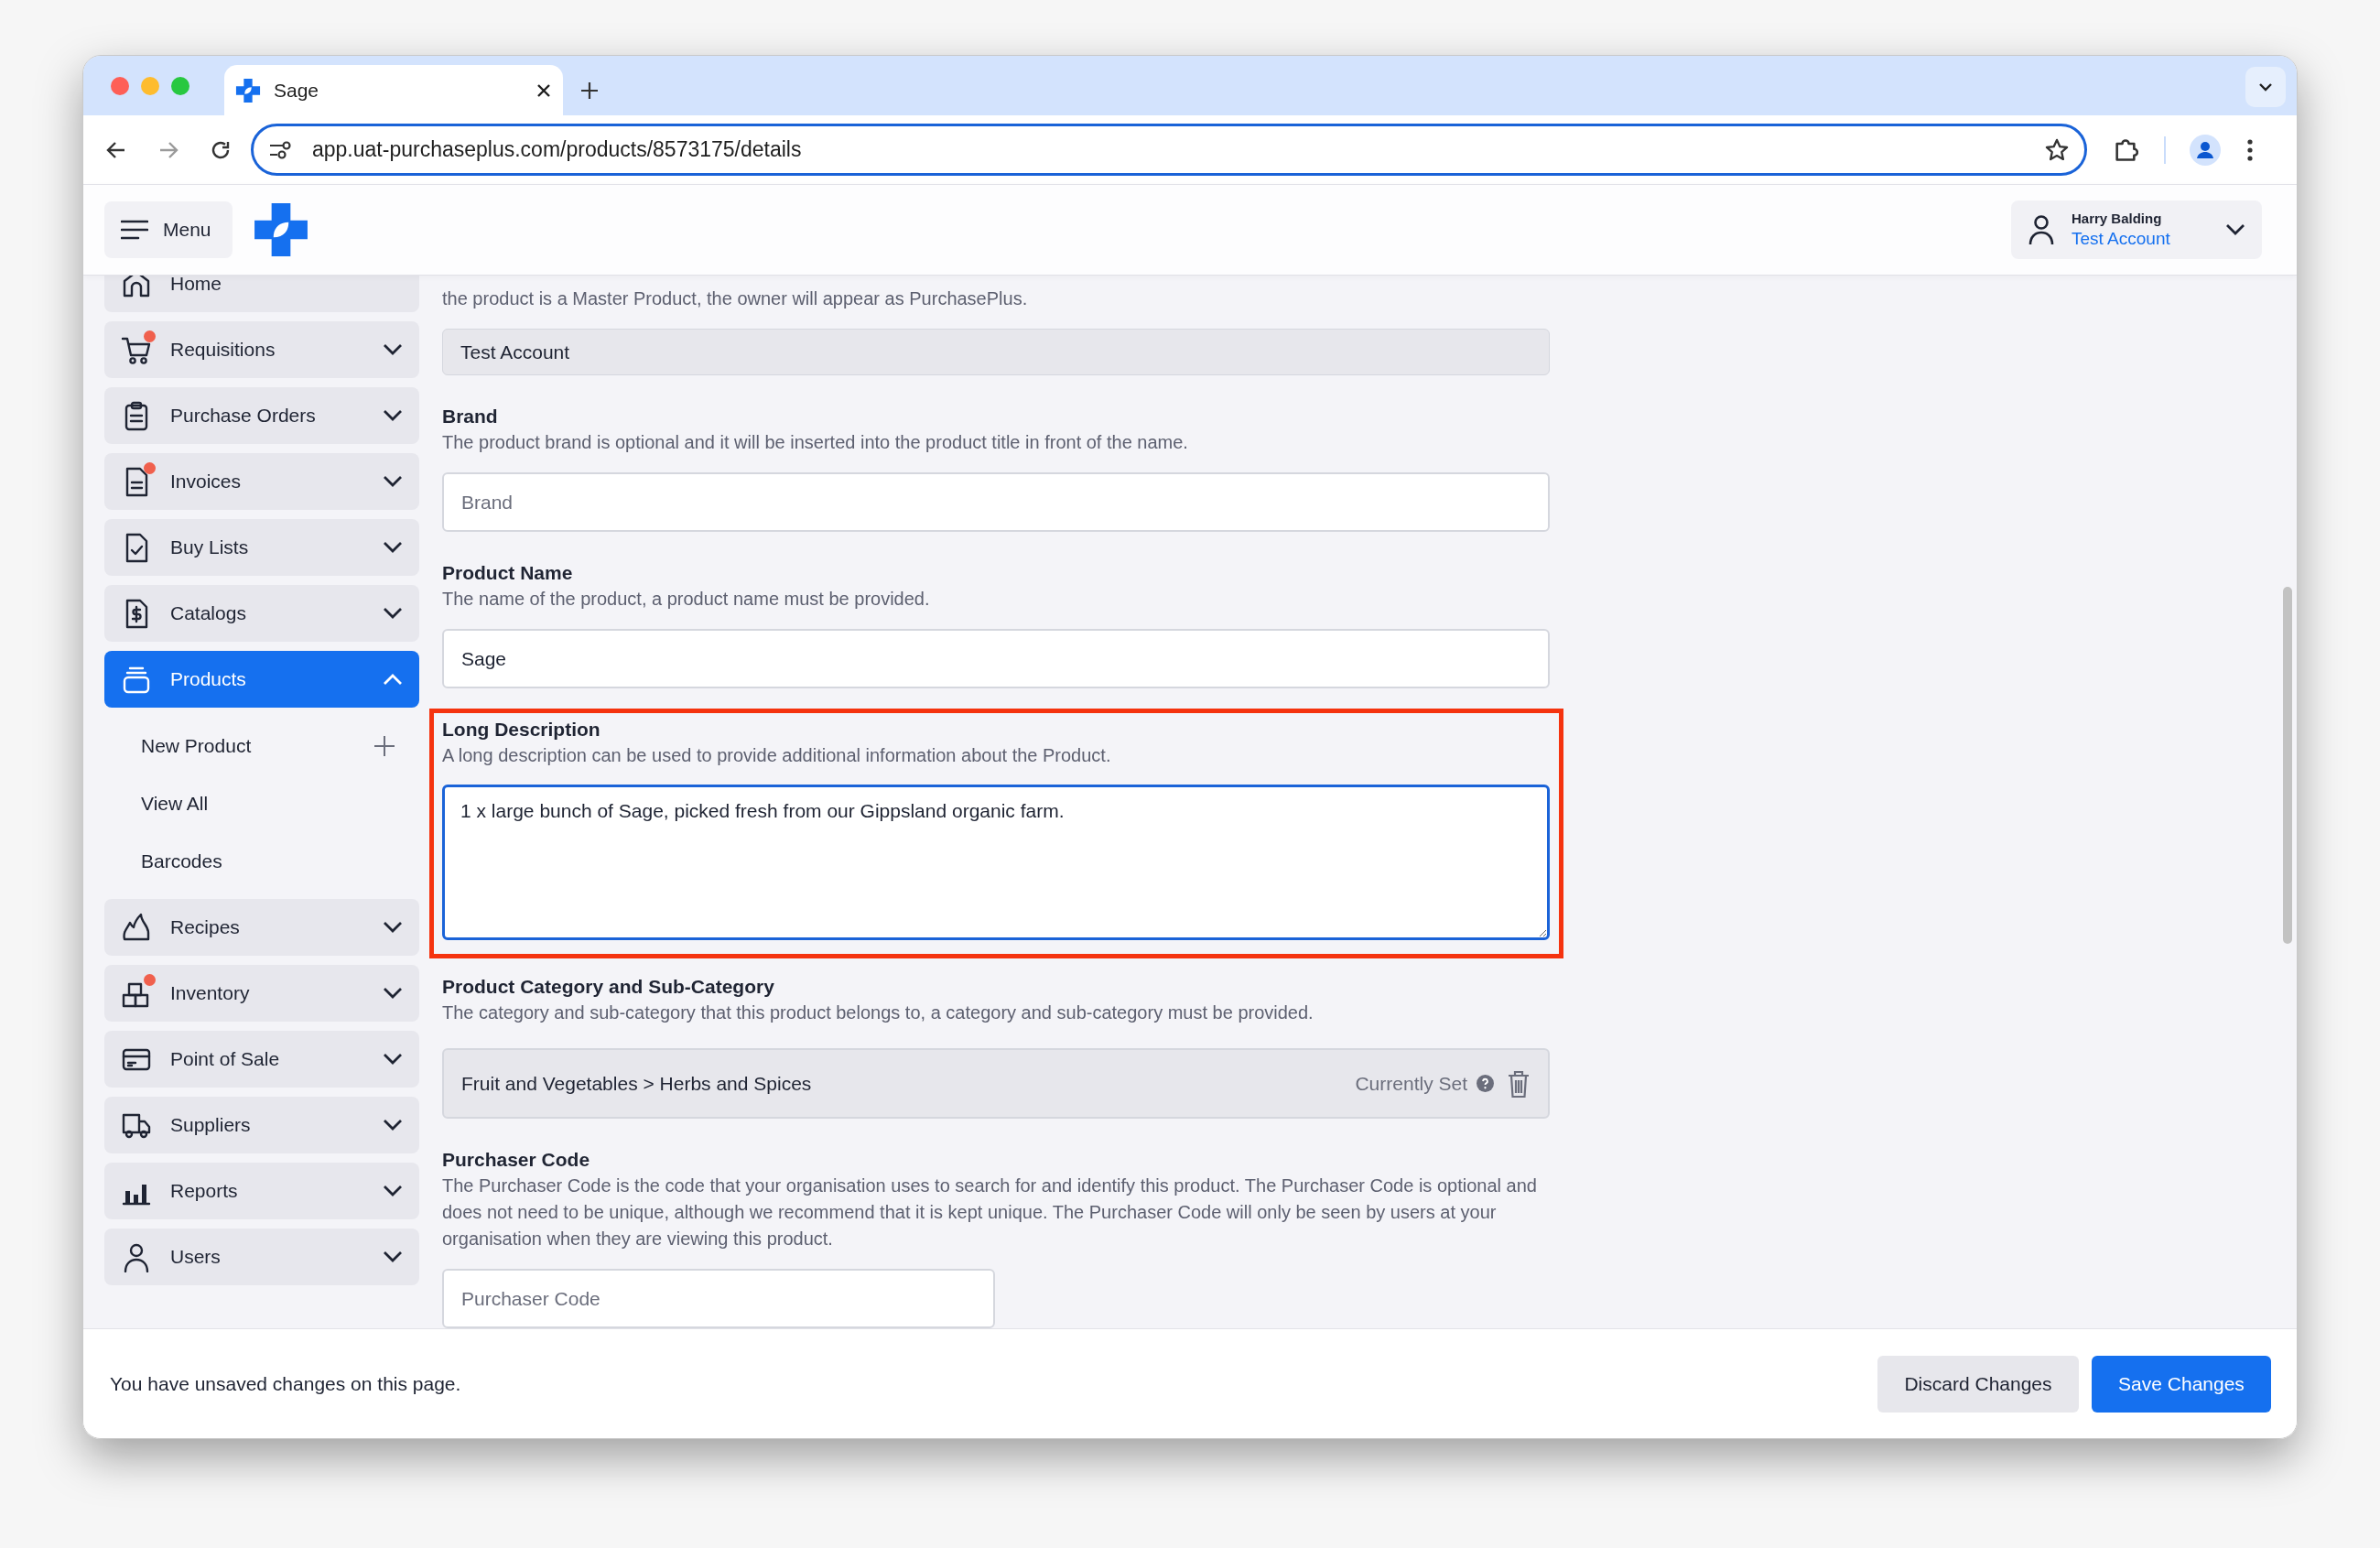 The width and height of the screenshot is (2380, 1548). Describe the element at coordinates (134, 230) in the screenshot. I see `menu-icon` at that location.